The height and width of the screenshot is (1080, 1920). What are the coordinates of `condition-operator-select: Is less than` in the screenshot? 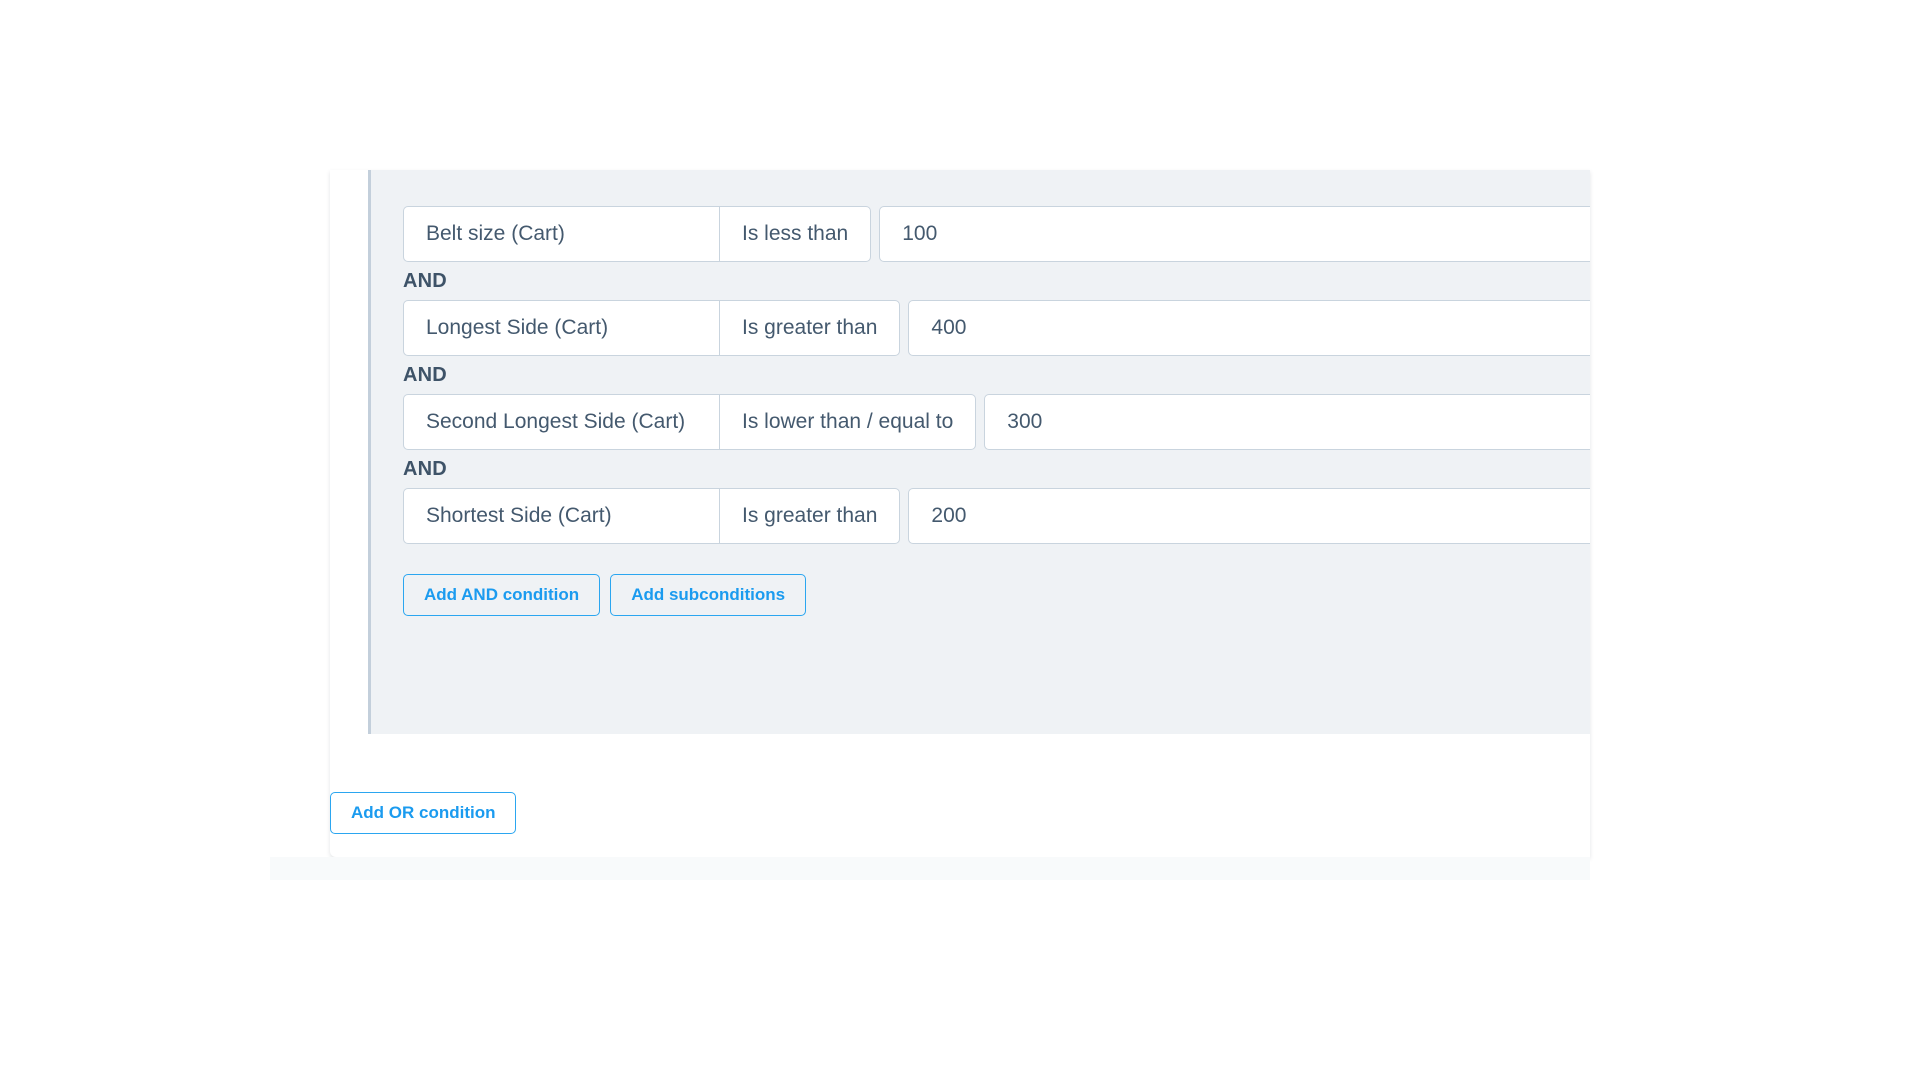 It's located at (795, 234).